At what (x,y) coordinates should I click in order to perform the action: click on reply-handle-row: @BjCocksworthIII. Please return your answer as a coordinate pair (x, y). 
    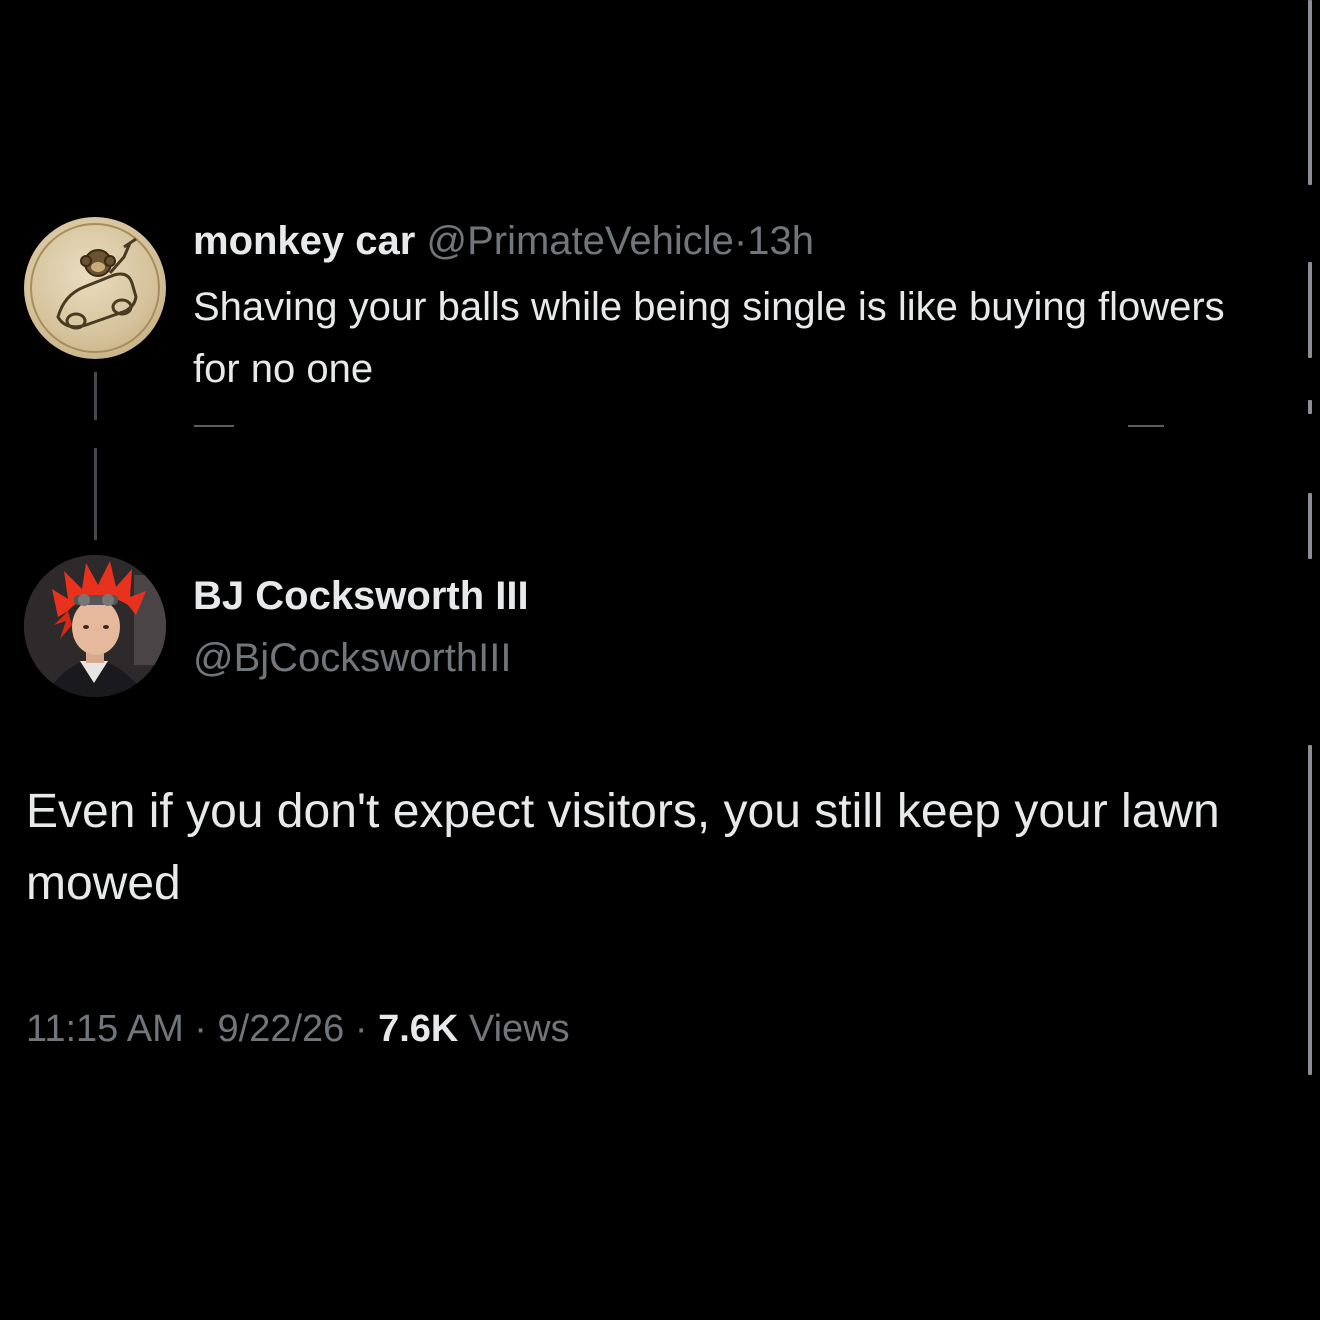
    Looking at the image, I should click on (352, 658).